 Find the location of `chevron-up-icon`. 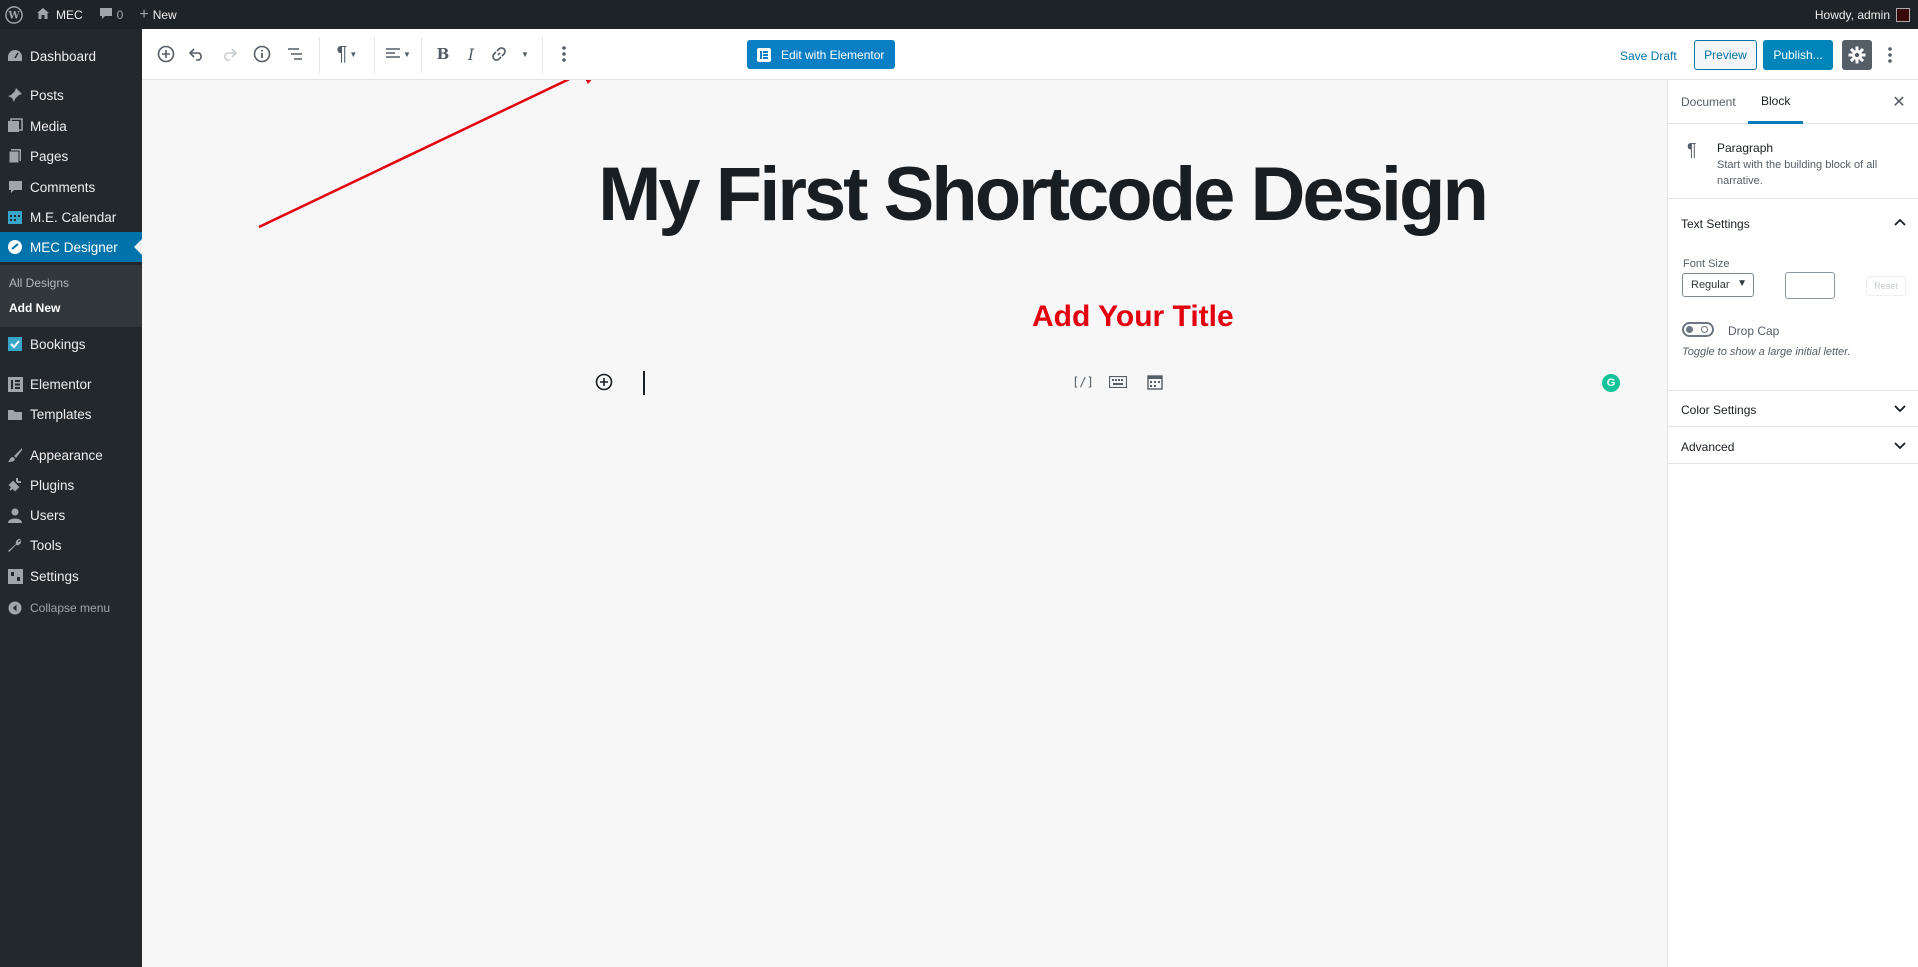

chevron-up-icon is located at coordinates (1900, 222).